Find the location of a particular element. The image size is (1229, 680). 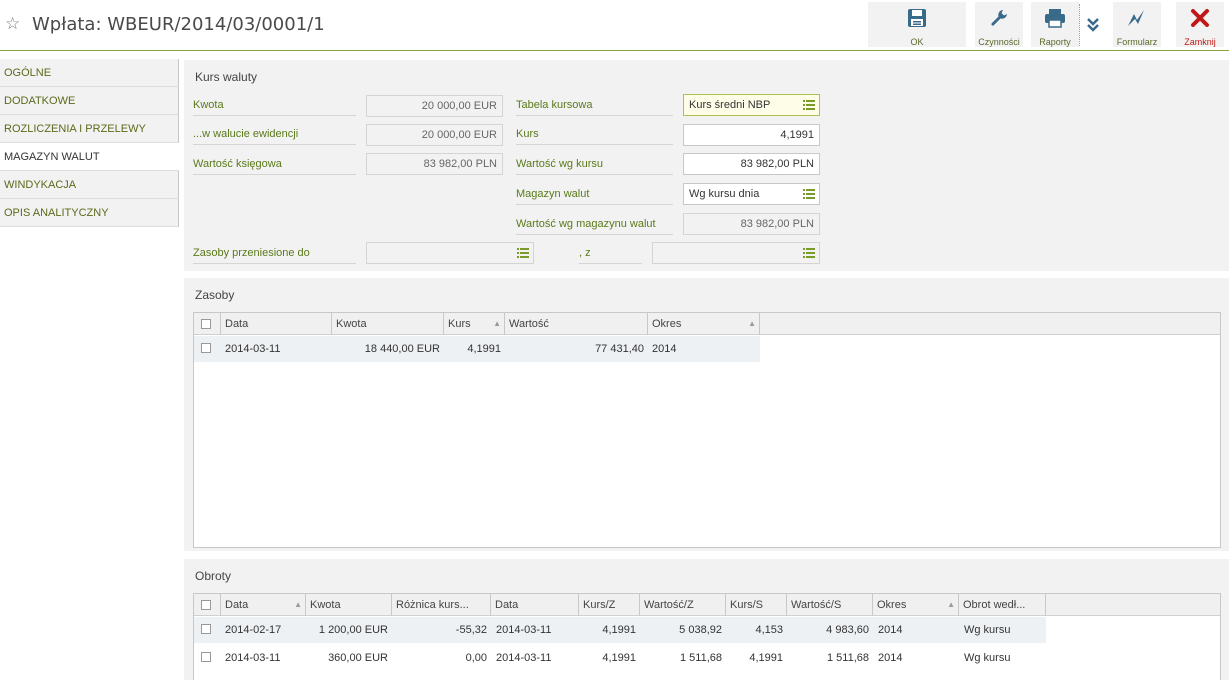

cell-wartosc-z: 5 038,92 is located at coordinates (700, 630).